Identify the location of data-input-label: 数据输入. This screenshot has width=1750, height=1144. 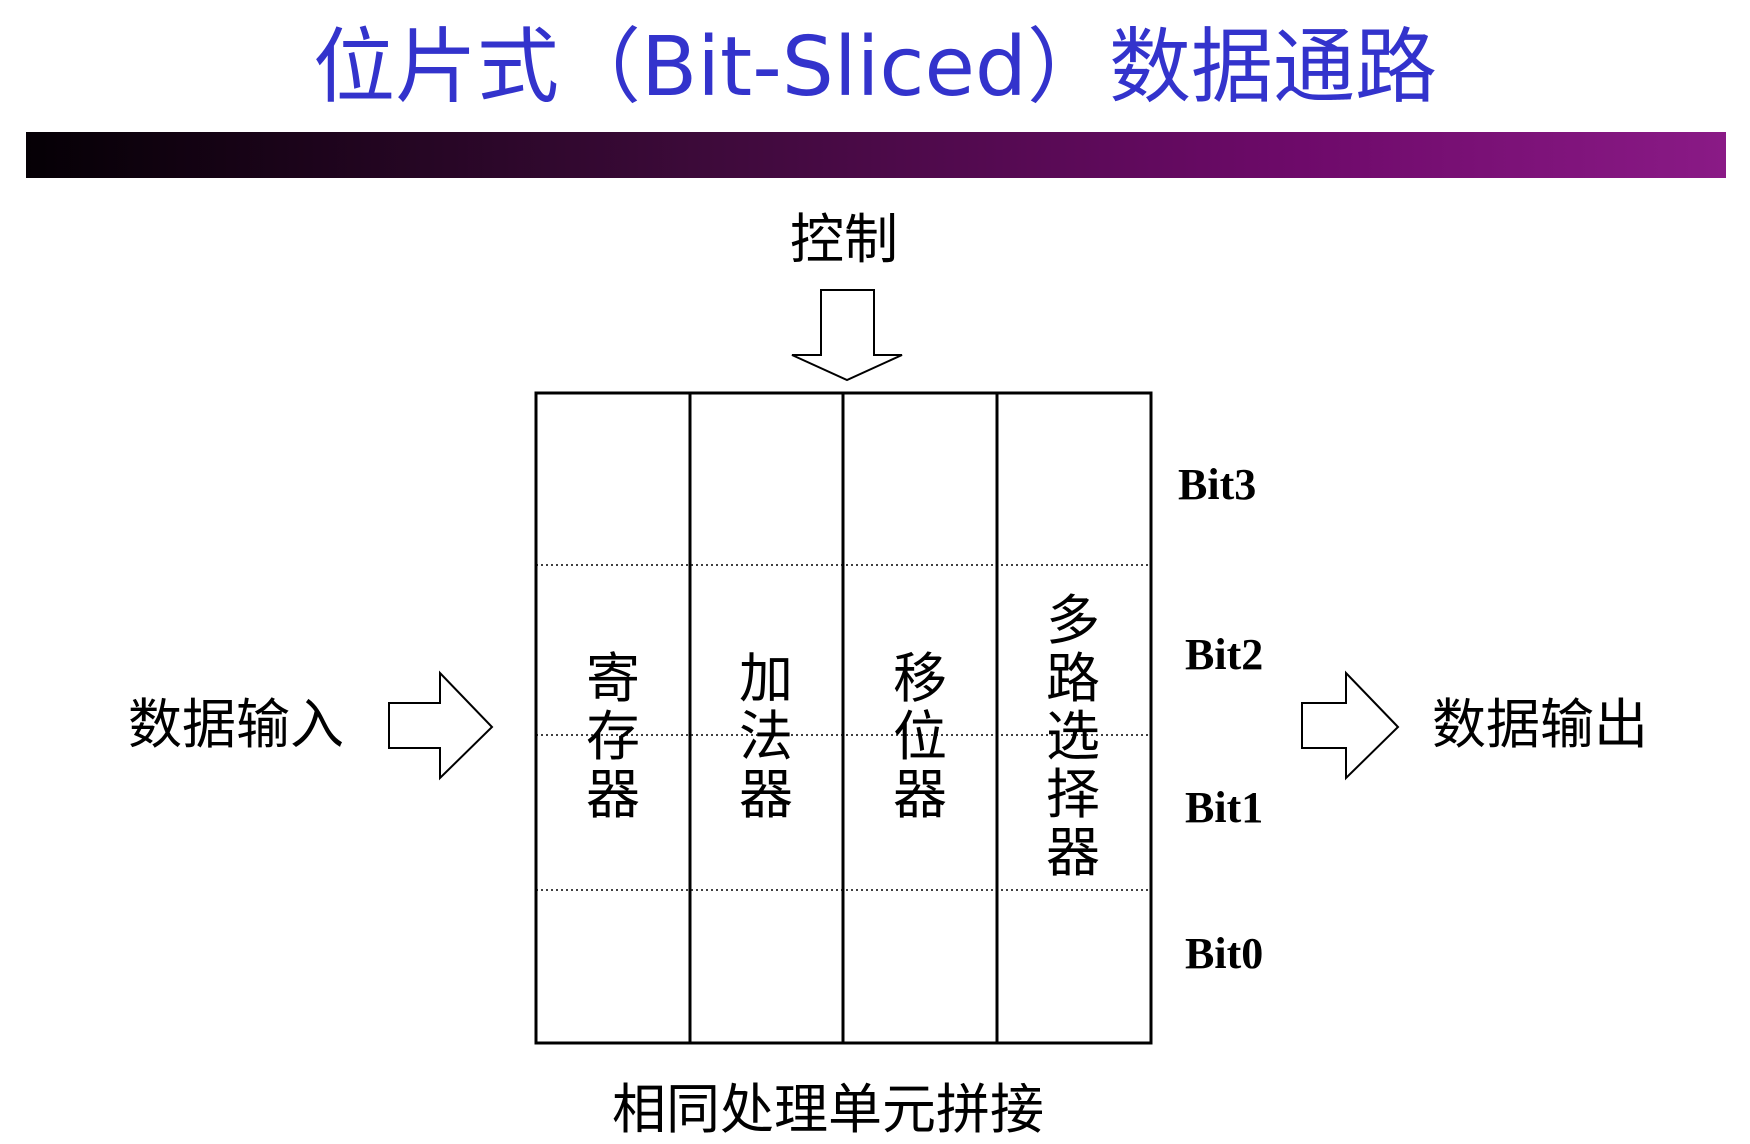
(236, 724).